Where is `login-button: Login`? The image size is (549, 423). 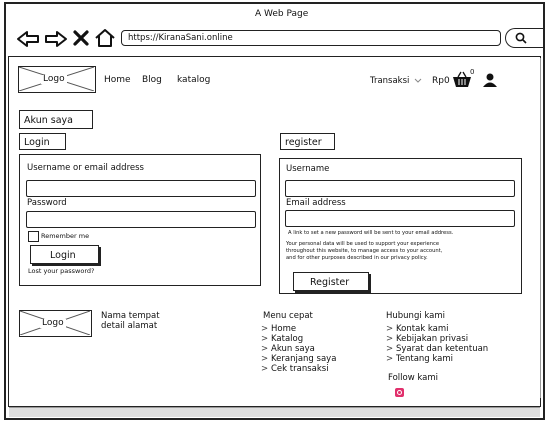
login-button: Login is located at coordinates (64, 254).